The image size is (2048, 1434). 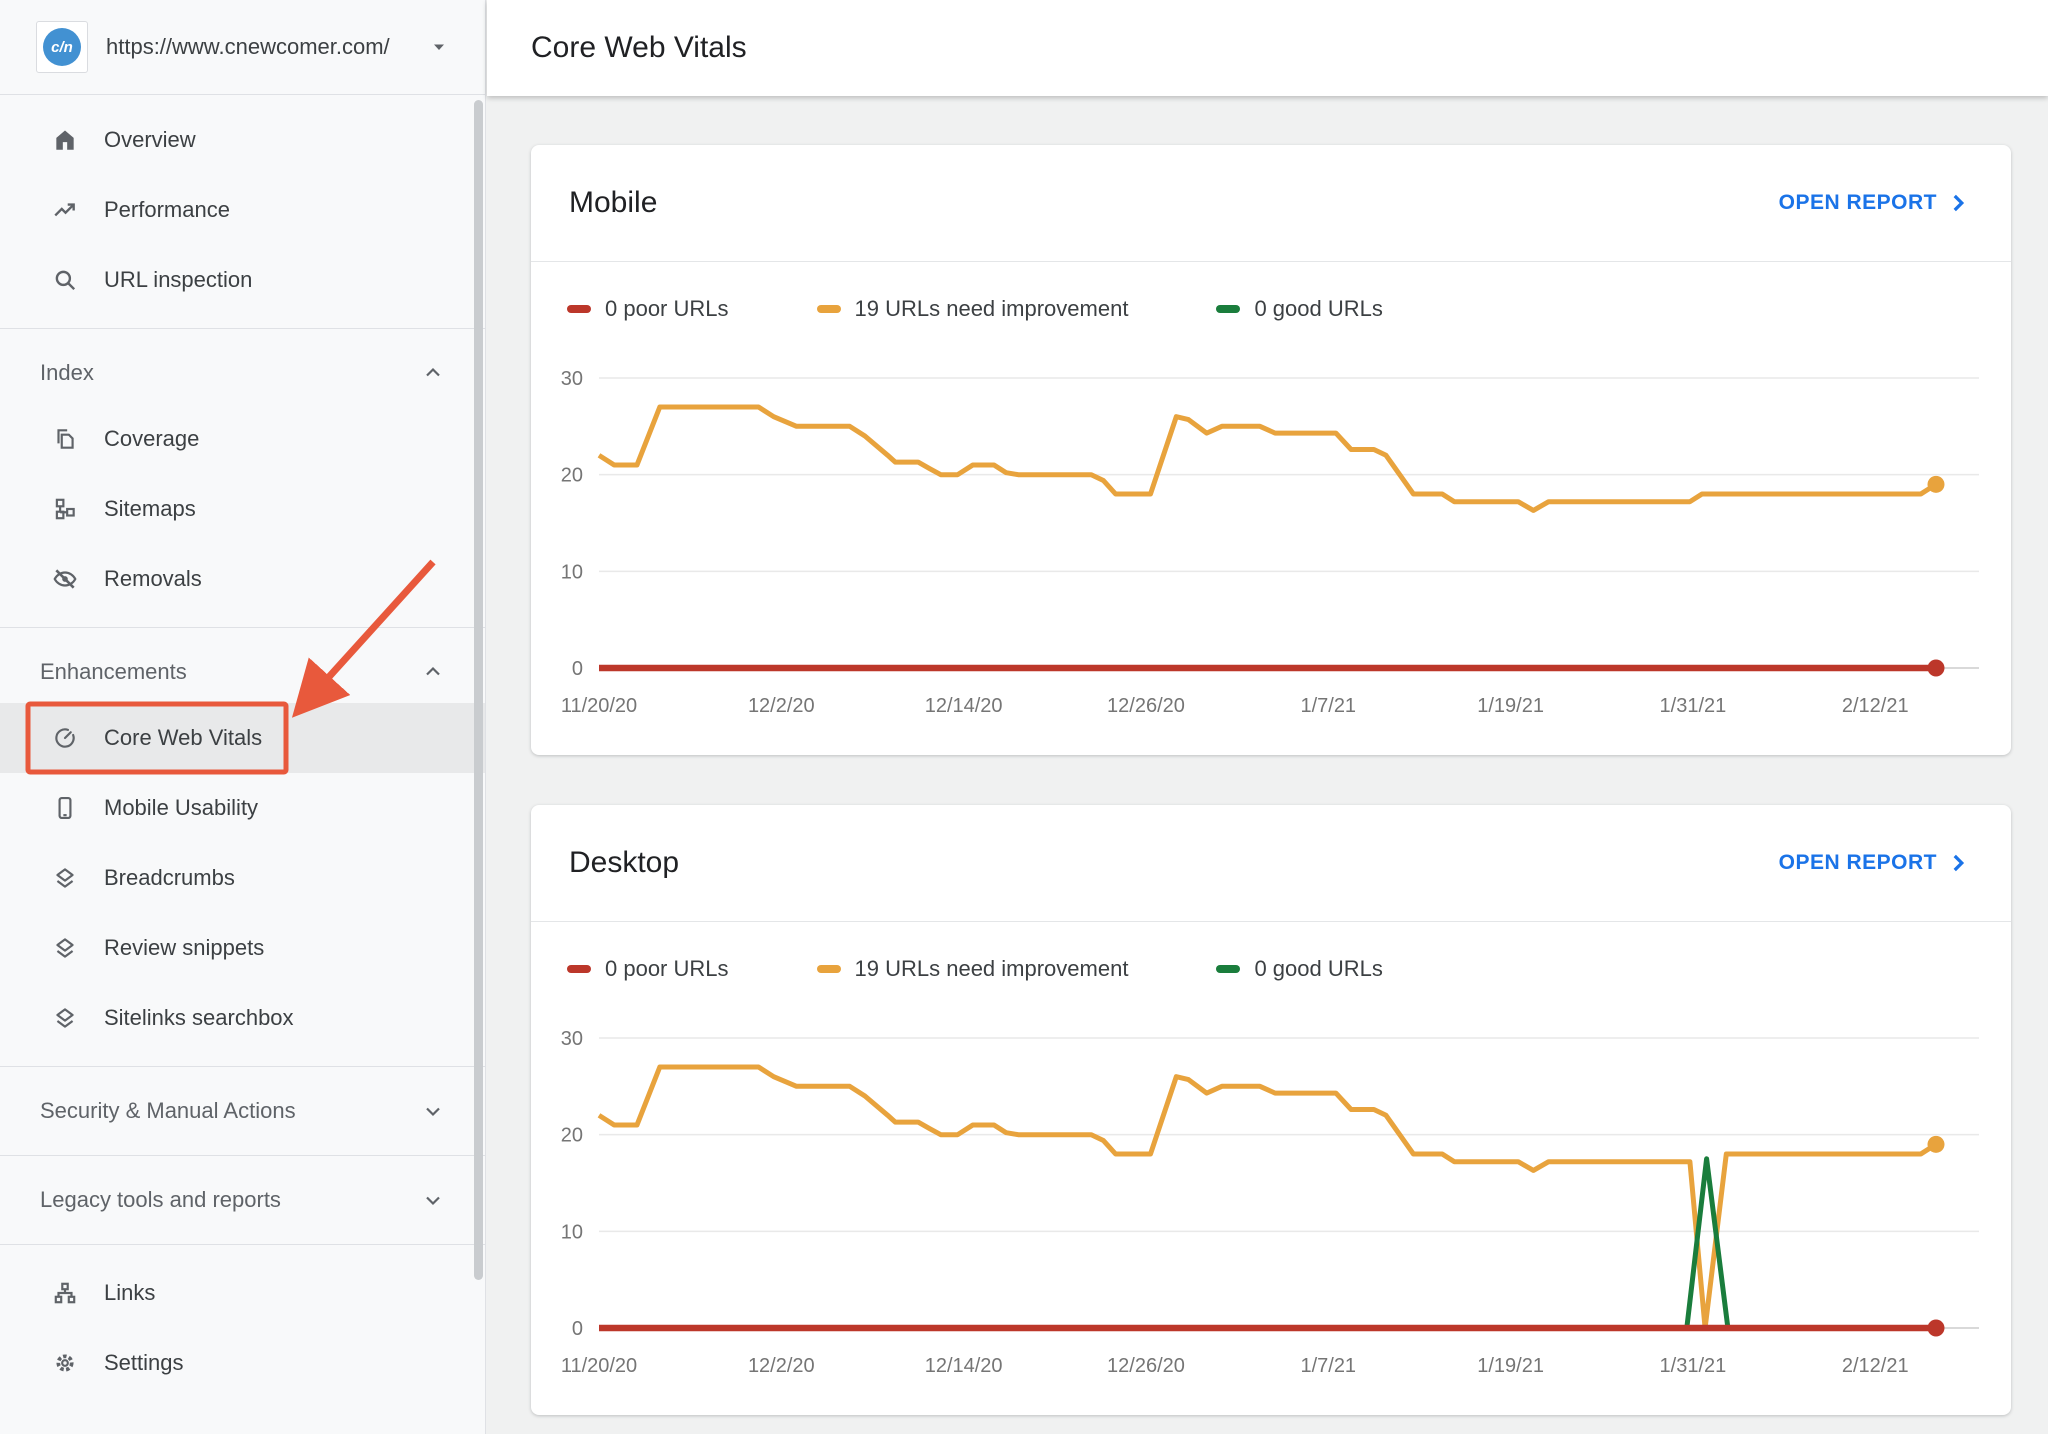 I want to click on x-tick-label: 1/31/21, so click(x=1693, y=1366).